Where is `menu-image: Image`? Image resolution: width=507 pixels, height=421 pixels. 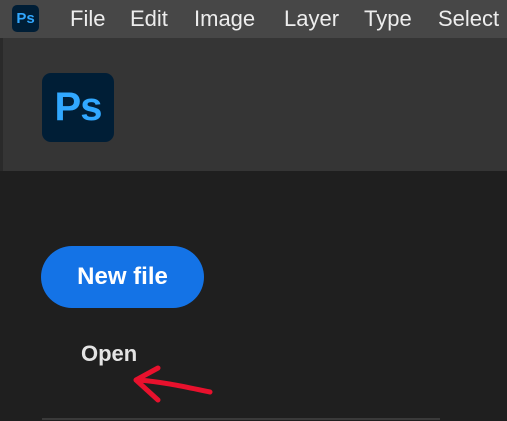 menu-image: Image is located at coordinates (224, 19).